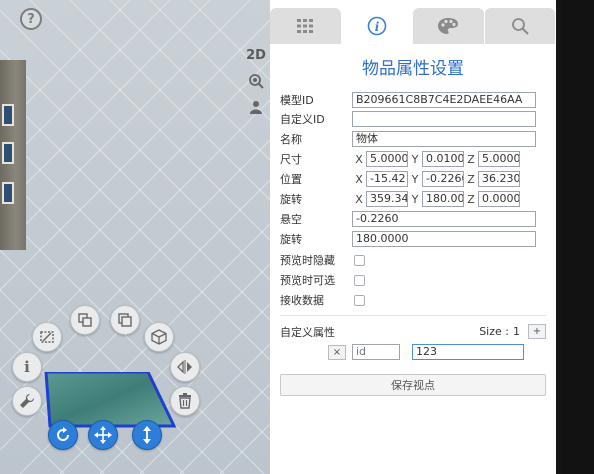 The image size is (594, 474). Describe the element at coordinates (63, 435) in the screenshot. I see `rotate-button` at that location.